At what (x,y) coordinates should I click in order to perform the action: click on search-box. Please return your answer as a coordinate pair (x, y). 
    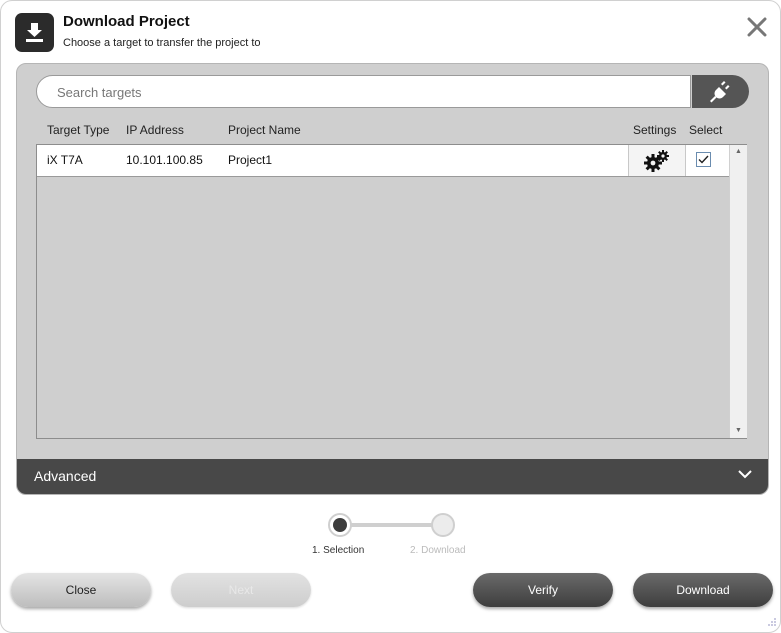
    Looking at the image, I should click on (363, 91).